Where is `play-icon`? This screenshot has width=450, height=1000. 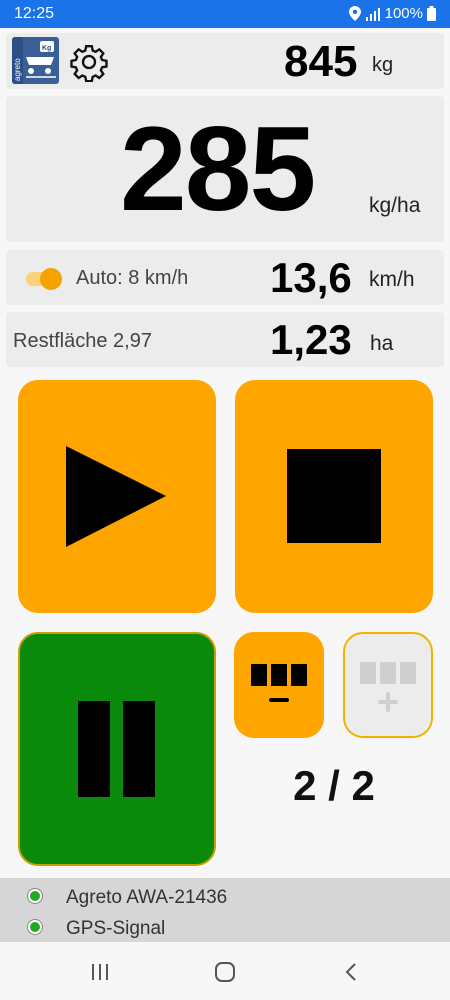
play-icon is located at coordinates (116, 496).